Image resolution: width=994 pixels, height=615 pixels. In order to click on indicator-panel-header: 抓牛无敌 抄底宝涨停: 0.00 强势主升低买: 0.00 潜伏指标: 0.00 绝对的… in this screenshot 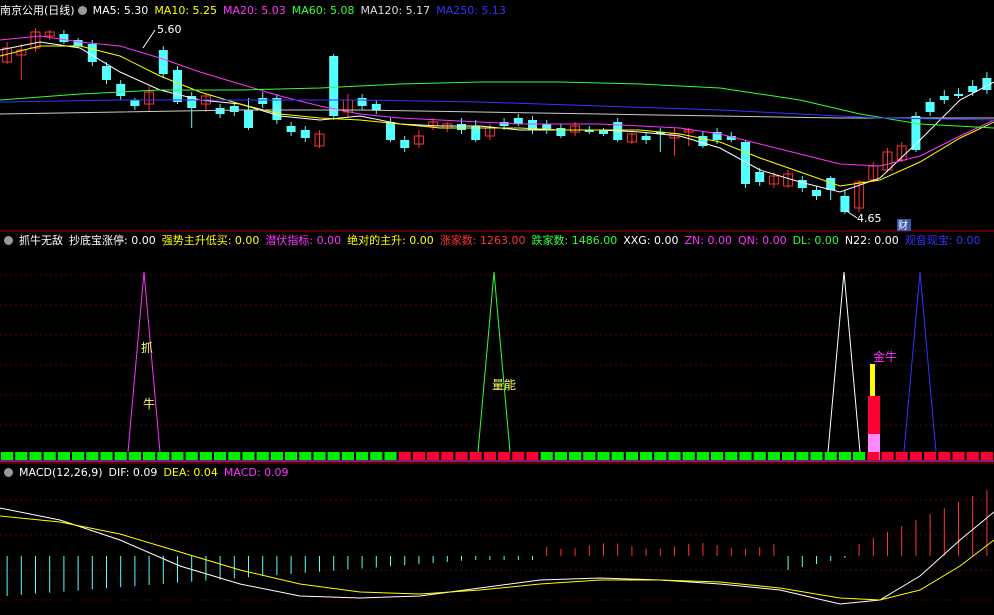, I will do `click(496, 241)`.